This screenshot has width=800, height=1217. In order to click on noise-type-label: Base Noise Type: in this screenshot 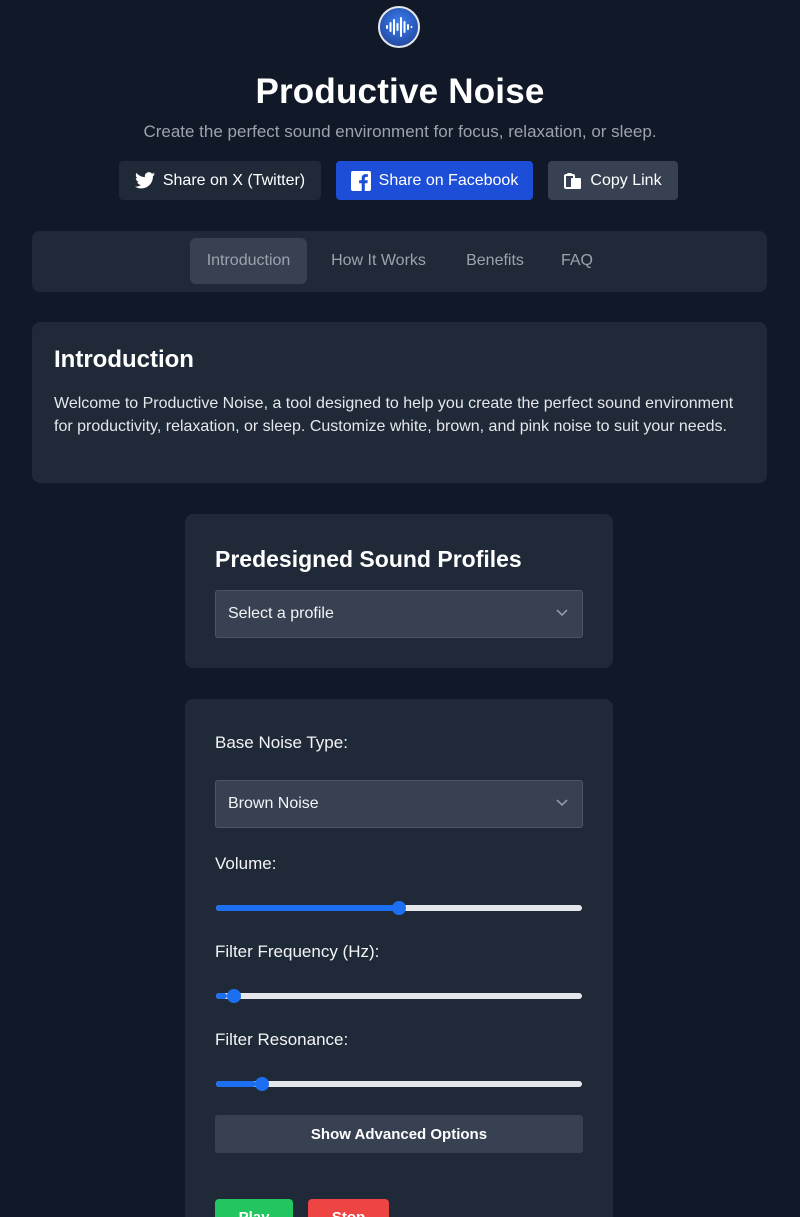, I will do `click(281, 742)`.